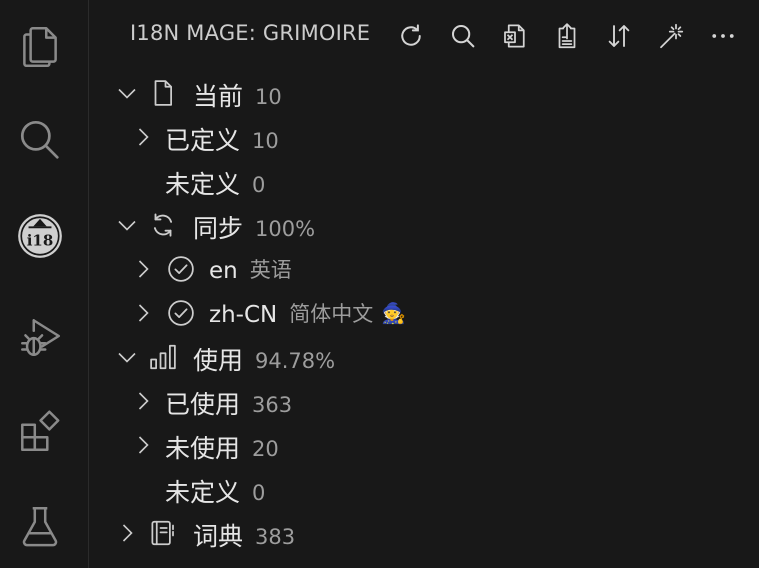  I want to click on explorer-icon, so click(40, 46).